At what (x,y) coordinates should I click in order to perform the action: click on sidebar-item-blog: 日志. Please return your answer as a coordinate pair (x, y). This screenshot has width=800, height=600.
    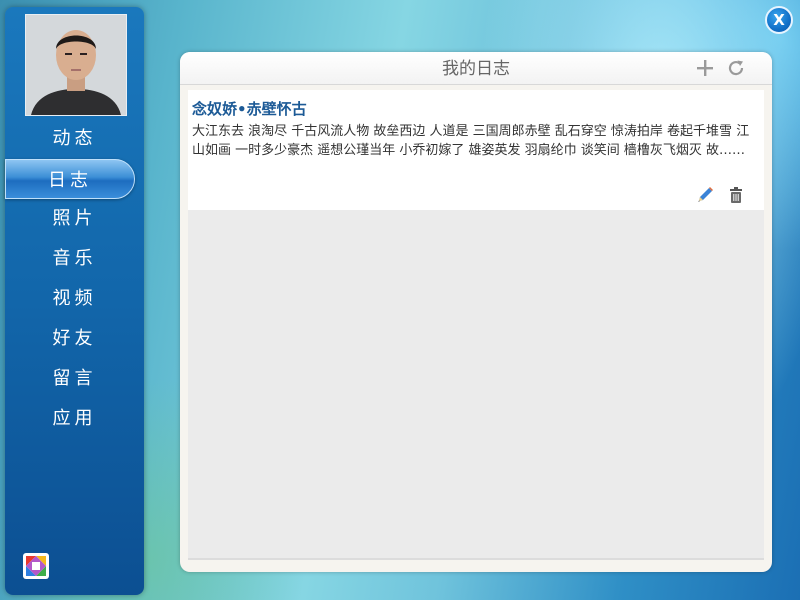
    Looking at the image, I should click on (70, 179).